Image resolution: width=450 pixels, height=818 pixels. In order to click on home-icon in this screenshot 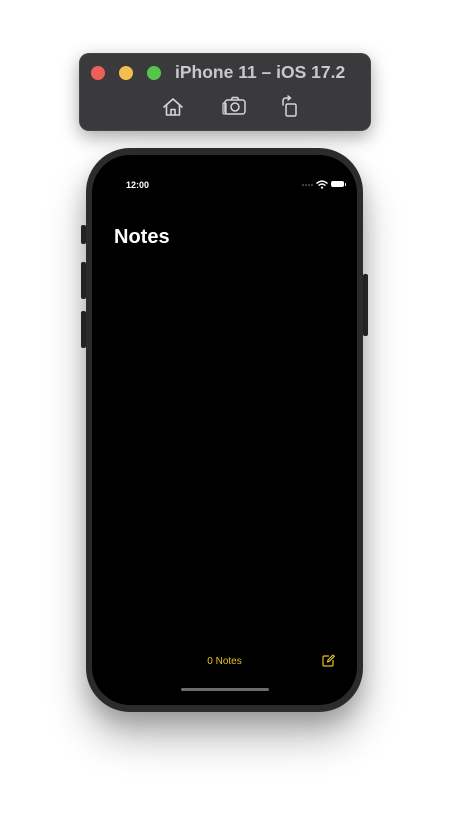, I will do `click(173, 107)`.